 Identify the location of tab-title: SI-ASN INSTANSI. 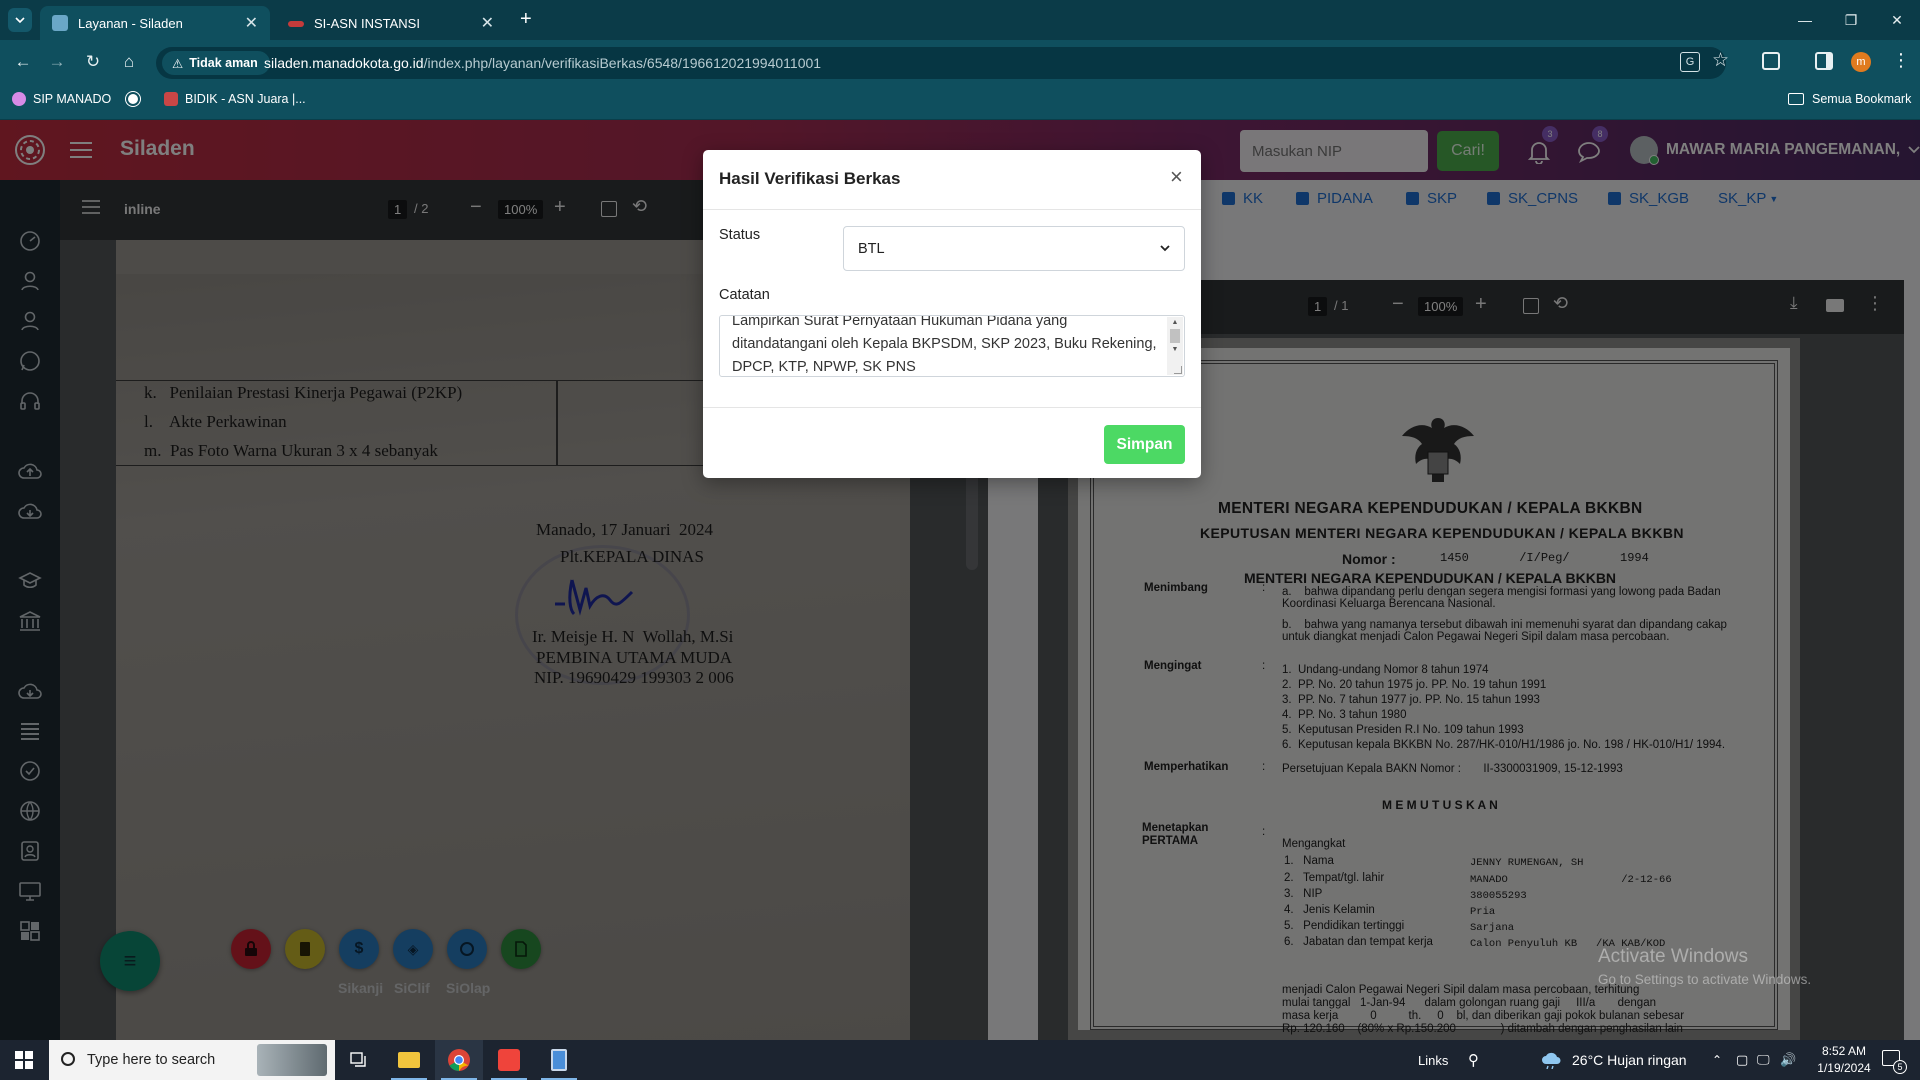
(367, 23).